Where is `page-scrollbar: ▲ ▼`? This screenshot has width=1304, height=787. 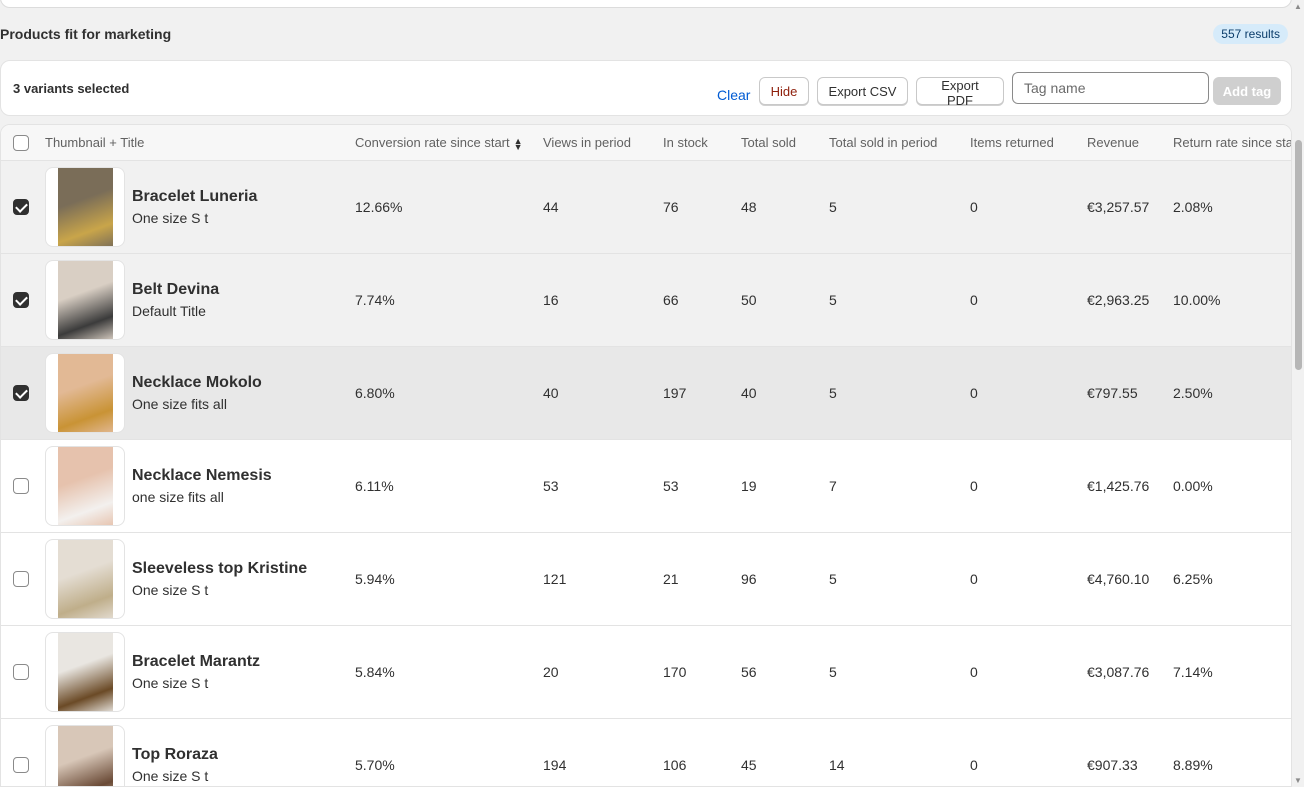 page-scrollbar: ▲ ▼ is located at coordinates (1298, 393).